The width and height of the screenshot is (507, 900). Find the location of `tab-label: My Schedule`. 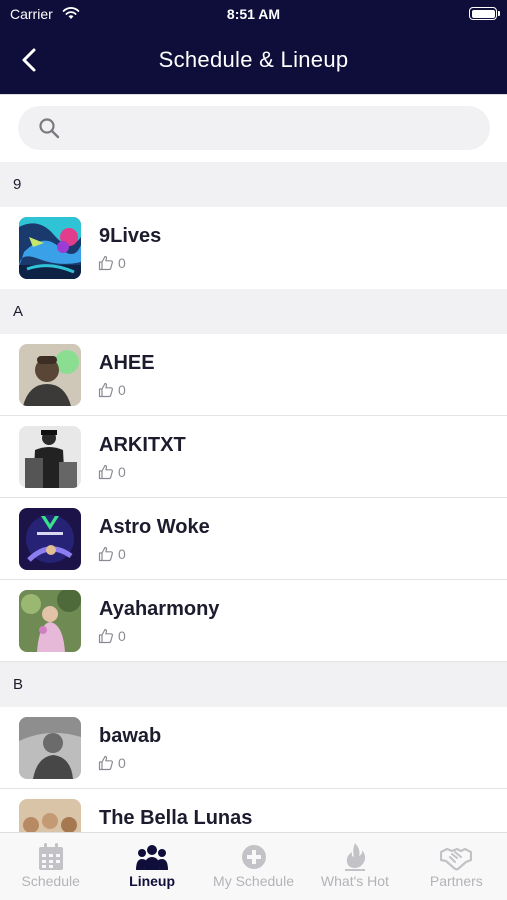

tab-label: My Schedule is located at coordinates (253, 881).